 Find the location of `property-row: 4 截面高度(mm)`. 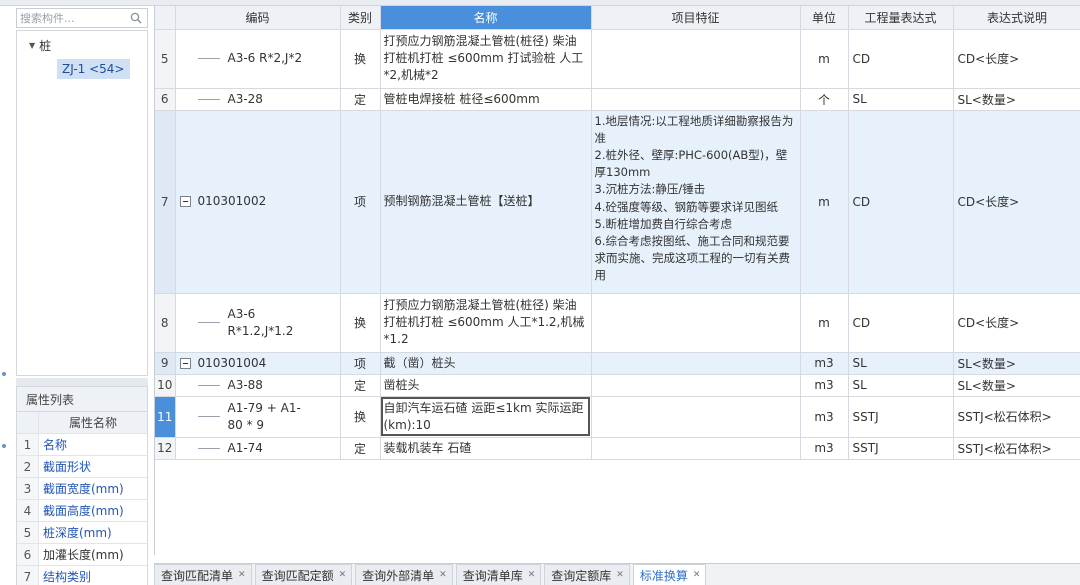

property-row: 4 截面高度(mm) is located at coordinates (82, 511).